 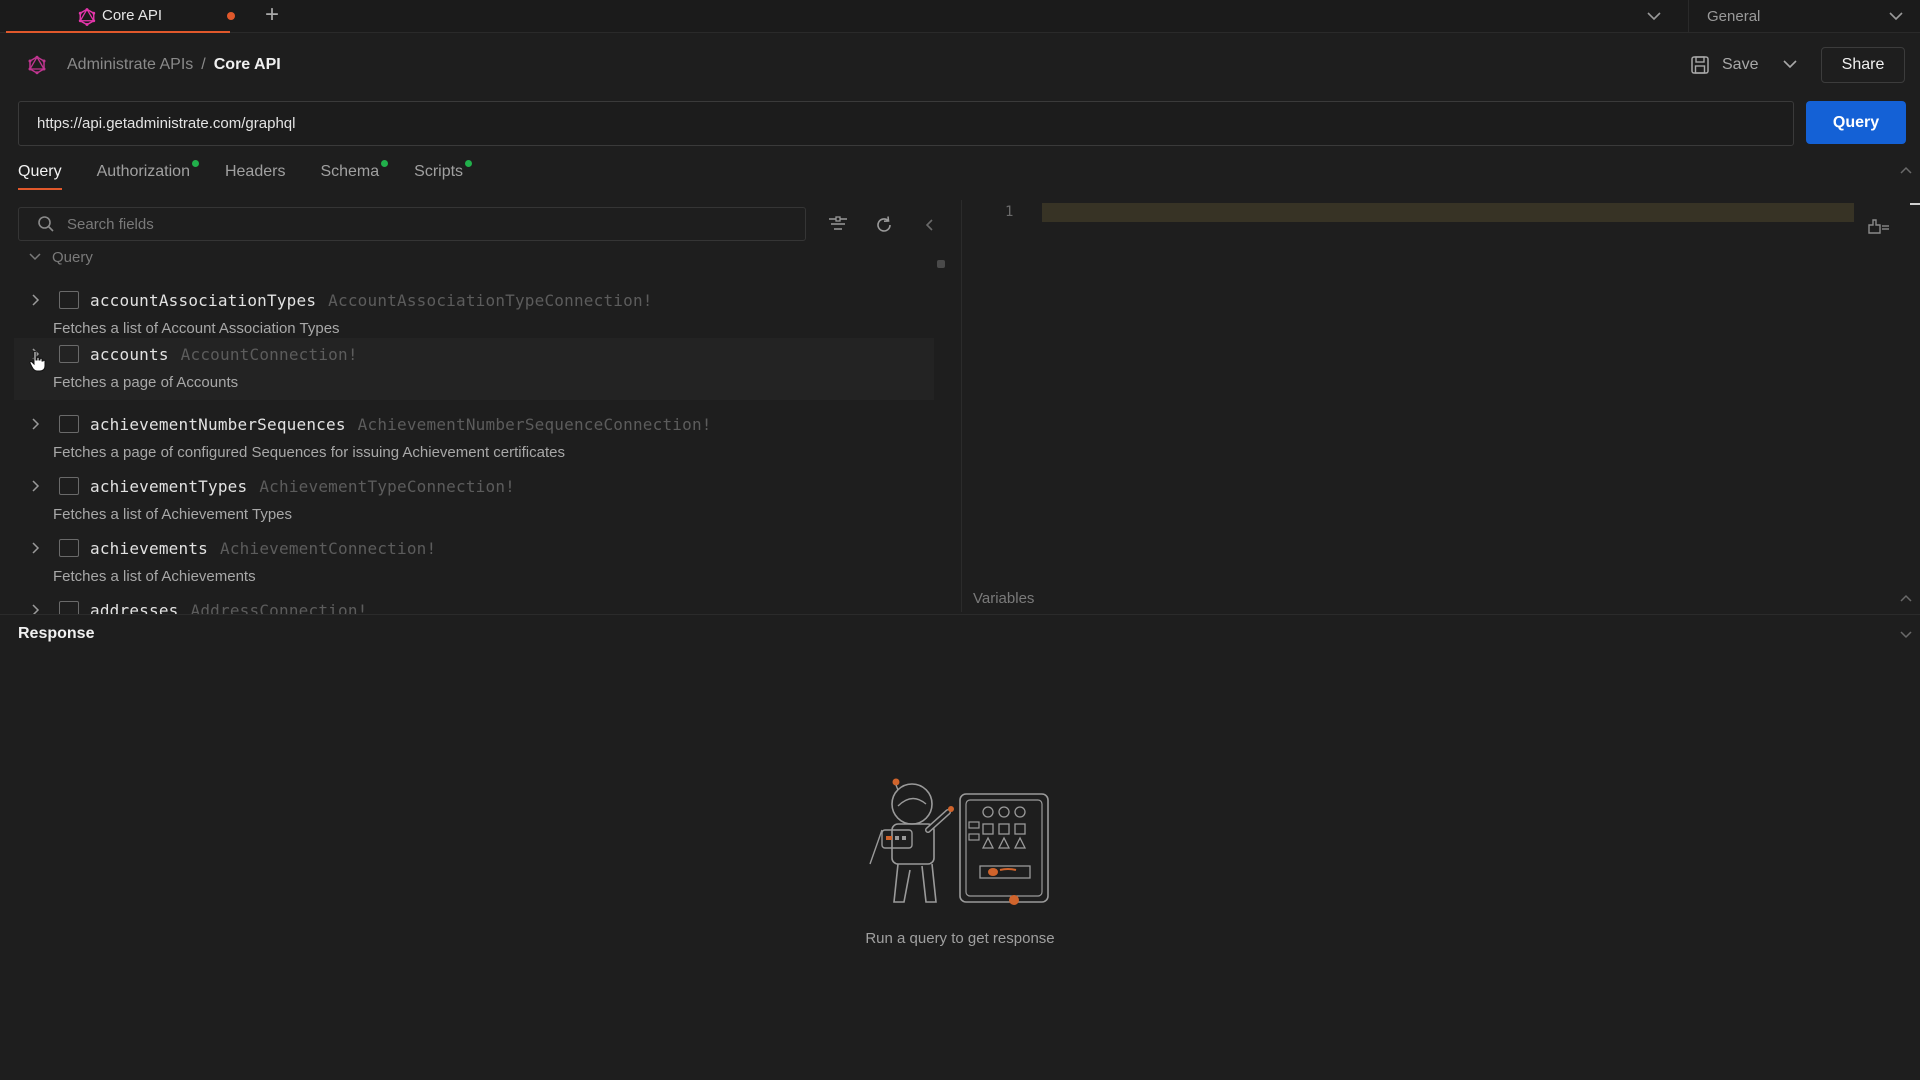 What do you see at coordinates (467, 604) in the screenshot?
I see `field-item: addresses AddressConnection!` at bounding box center [467, 604].